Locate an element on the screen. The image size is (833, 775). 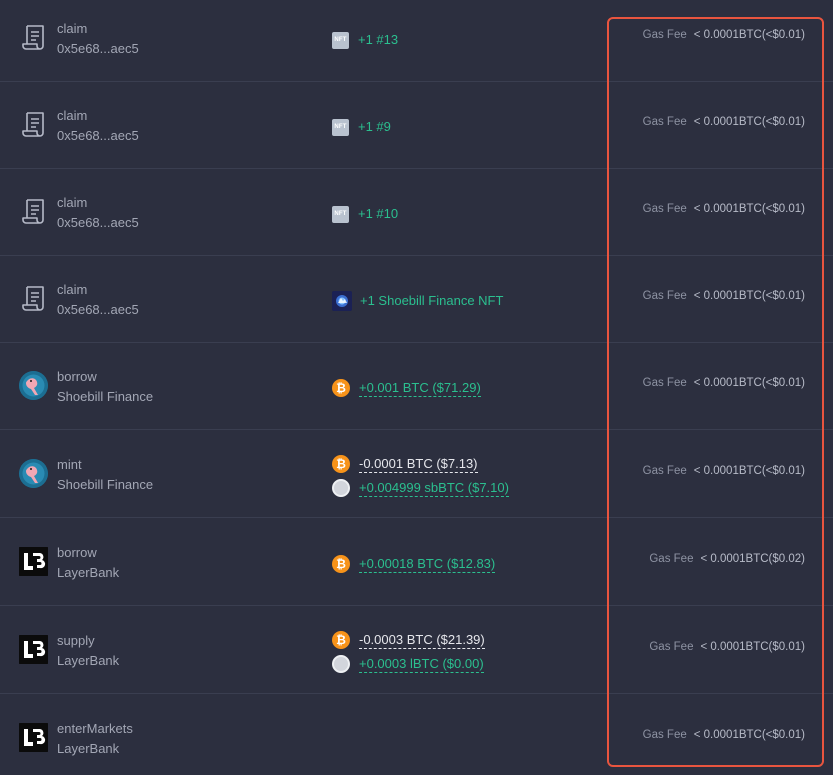
token-amount: +1 Shoebill Finance NFT is located at coordinates (432, 300).